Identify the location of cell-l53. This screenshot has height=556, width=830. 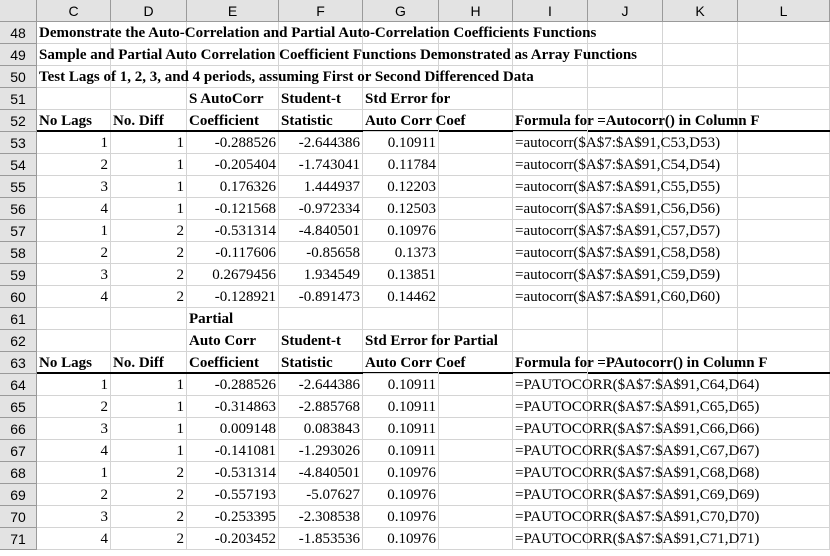
(784, 143).